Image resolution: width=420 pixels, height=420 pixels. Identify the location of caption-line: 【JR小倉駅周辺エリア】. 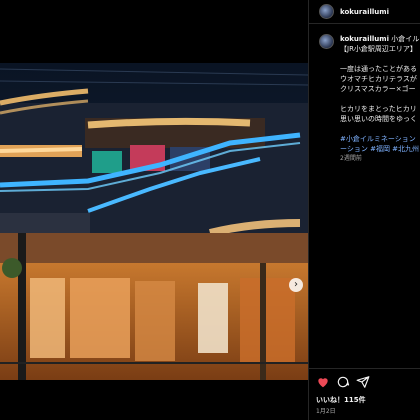
(378, 49).